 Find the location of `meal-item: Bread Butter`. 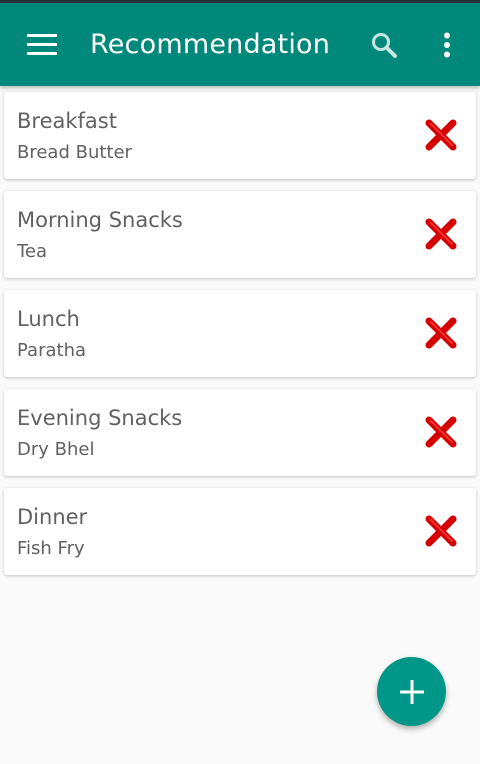

meal-item: Bread Butter is located at coordinates (74, 152).